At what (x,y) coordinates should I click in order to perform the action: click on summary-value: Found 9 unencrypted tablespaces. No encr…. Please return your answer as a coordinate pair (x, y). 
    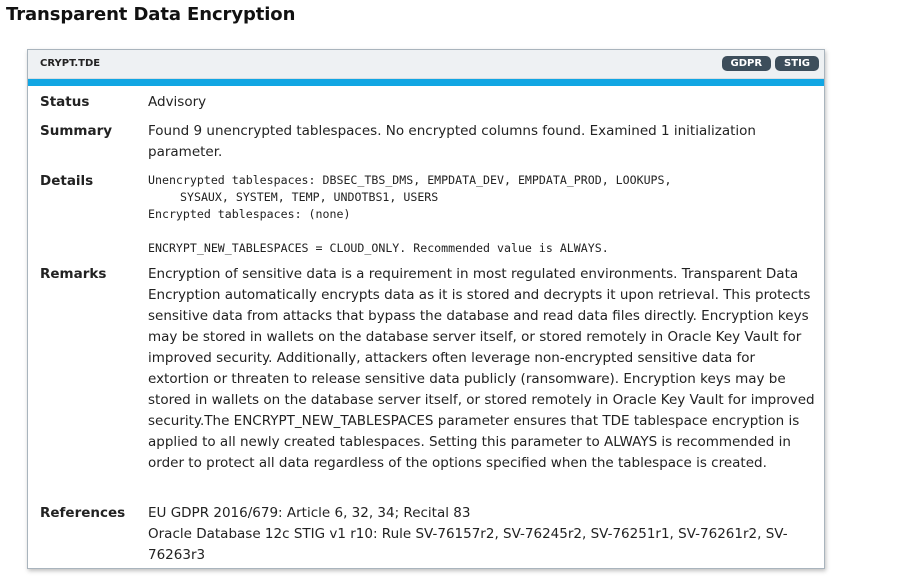
    Looking at the image, I should click on (452, 141).